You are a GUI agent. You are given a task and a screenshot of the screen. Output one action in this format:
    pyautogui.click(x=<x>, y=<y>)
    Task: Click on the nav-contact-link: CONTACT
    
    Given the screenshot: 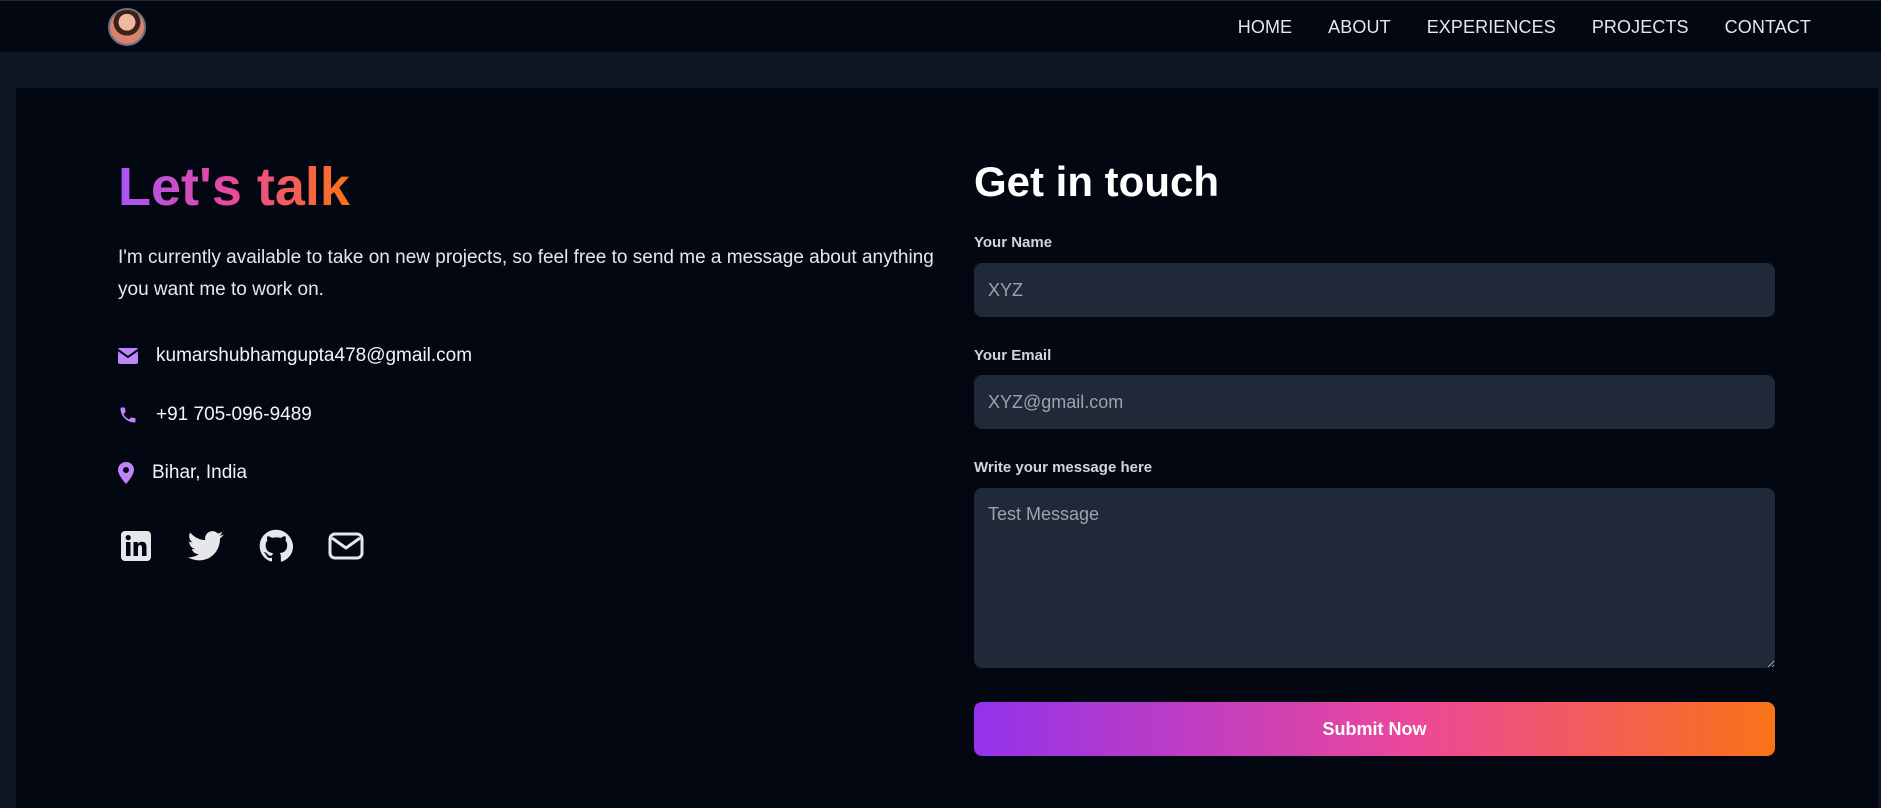 What is the action you would take?
    pyautogui.click(x=1768, y=27)
    